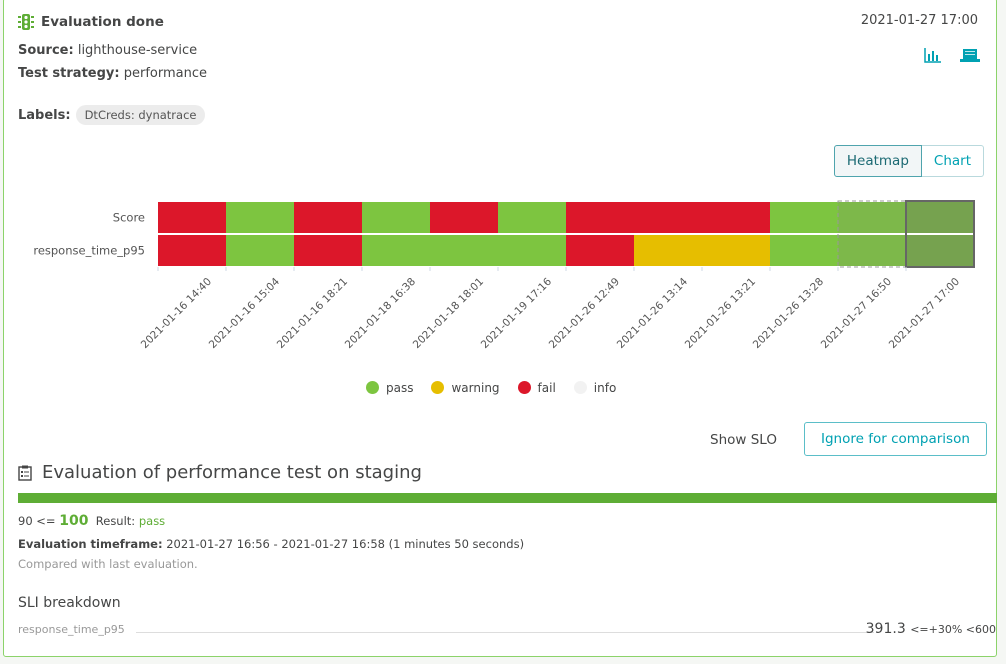 This screenshot has height=664, width=1006. Describe the element at coordinates (137, 50) in the screenshot. I see `source-value: lighthouse-service` at that location.